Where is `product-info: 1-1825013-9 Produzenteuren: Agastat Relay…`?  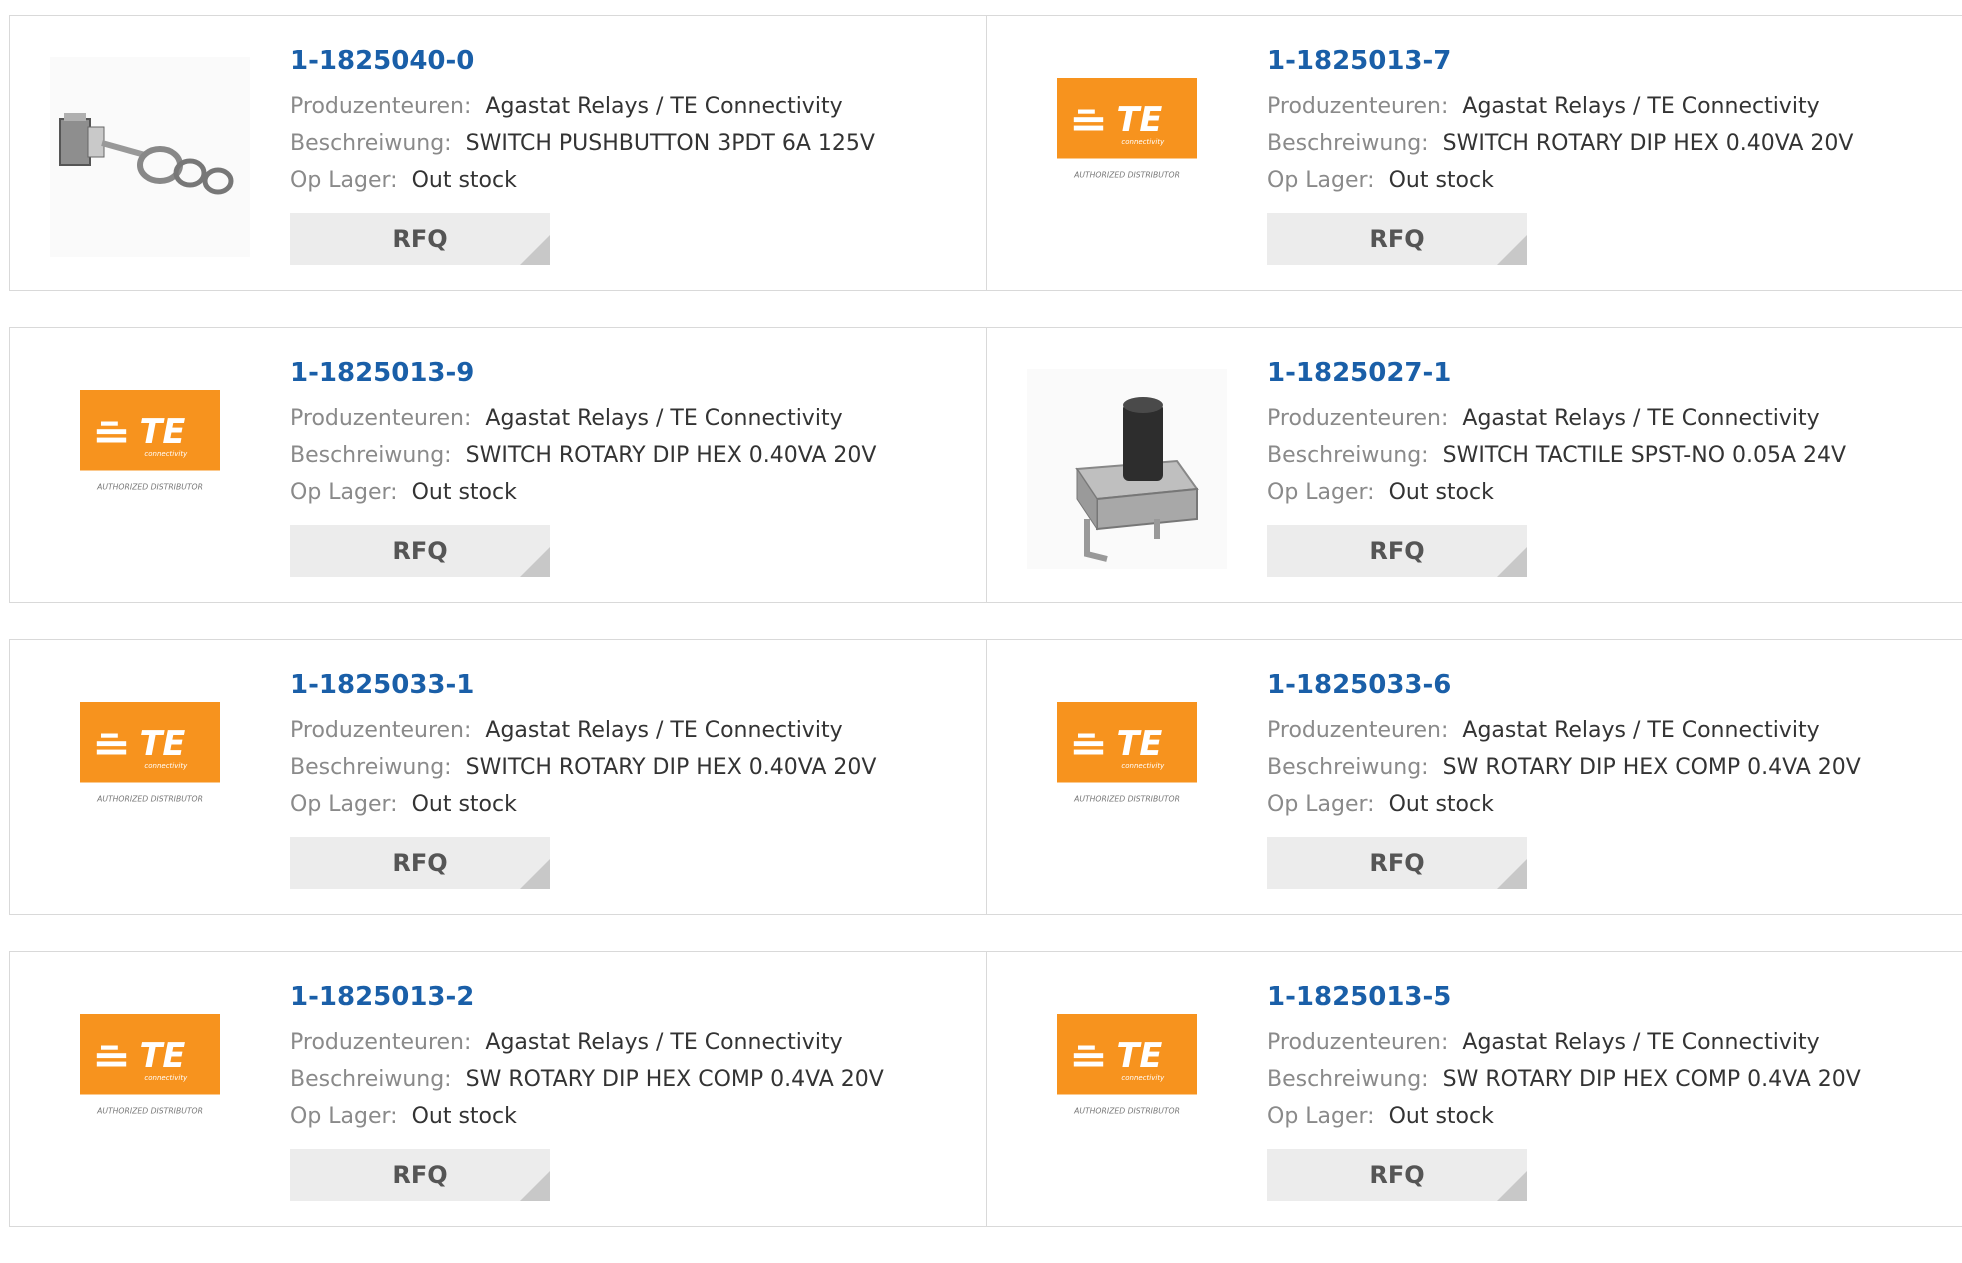
product-info: 1-1825013-9 Produzenteuren: Agastat Relay… is located at coordinates (633, 467).